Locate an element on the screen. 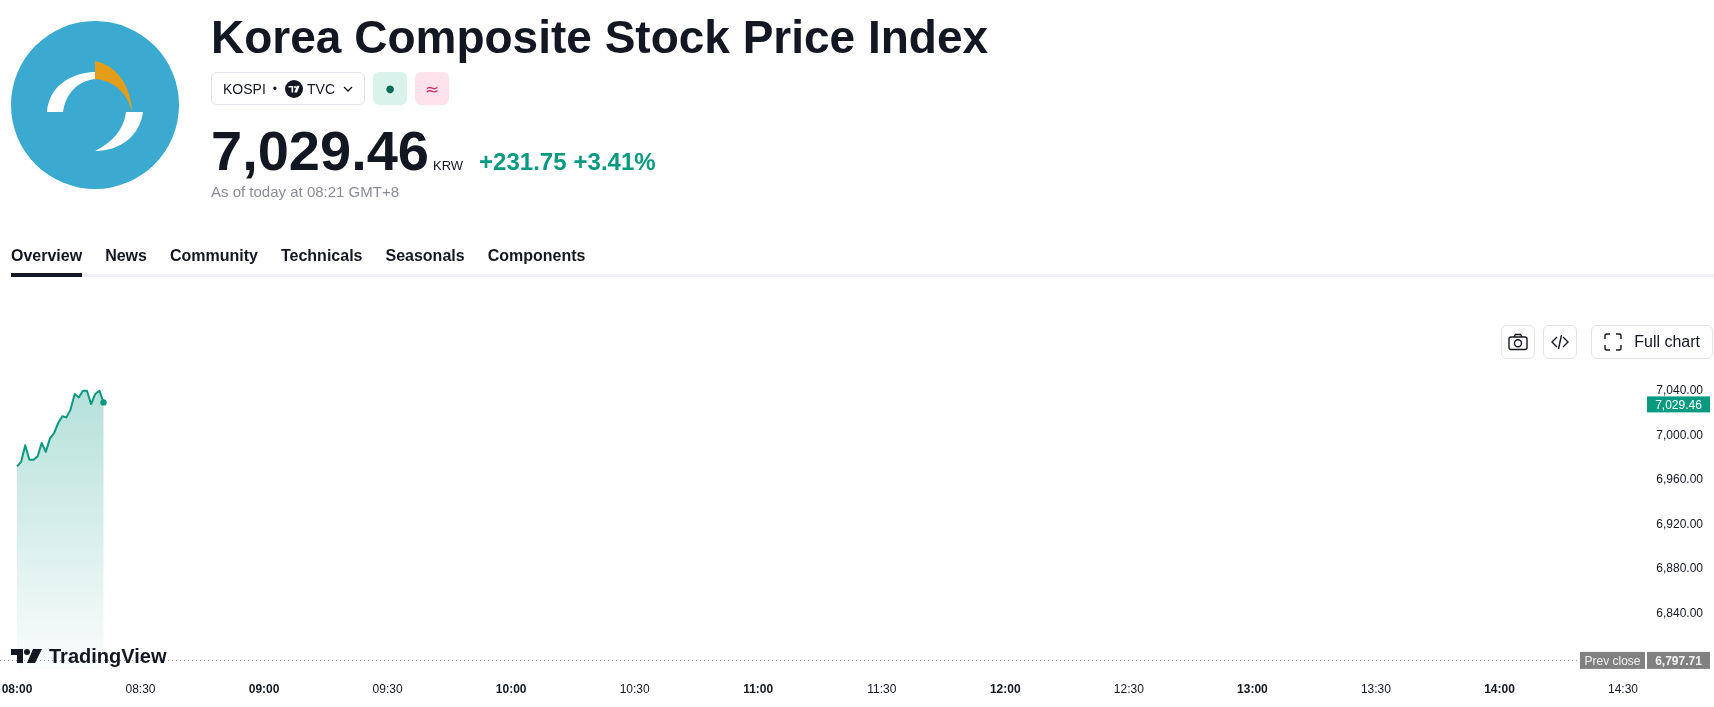 The height and width of the screenshot is (707, 1714). price-change-percent: +3.41% is located at coordinates (614, 162).